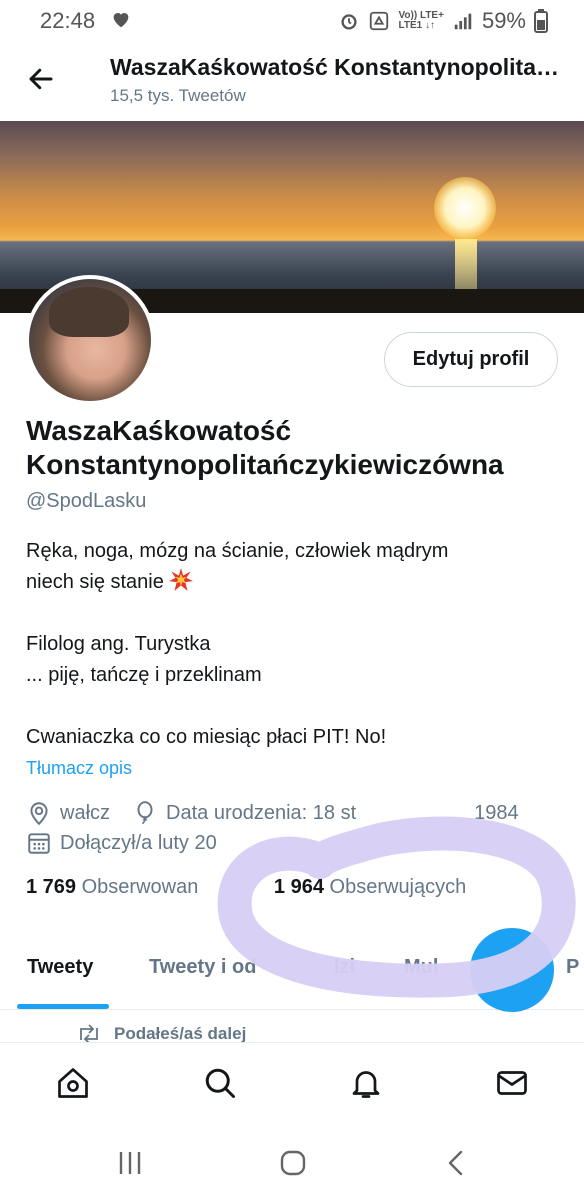 The width and height of the screenshot is (584, 1200). I want to click on search-icon, so click(220, 1083).